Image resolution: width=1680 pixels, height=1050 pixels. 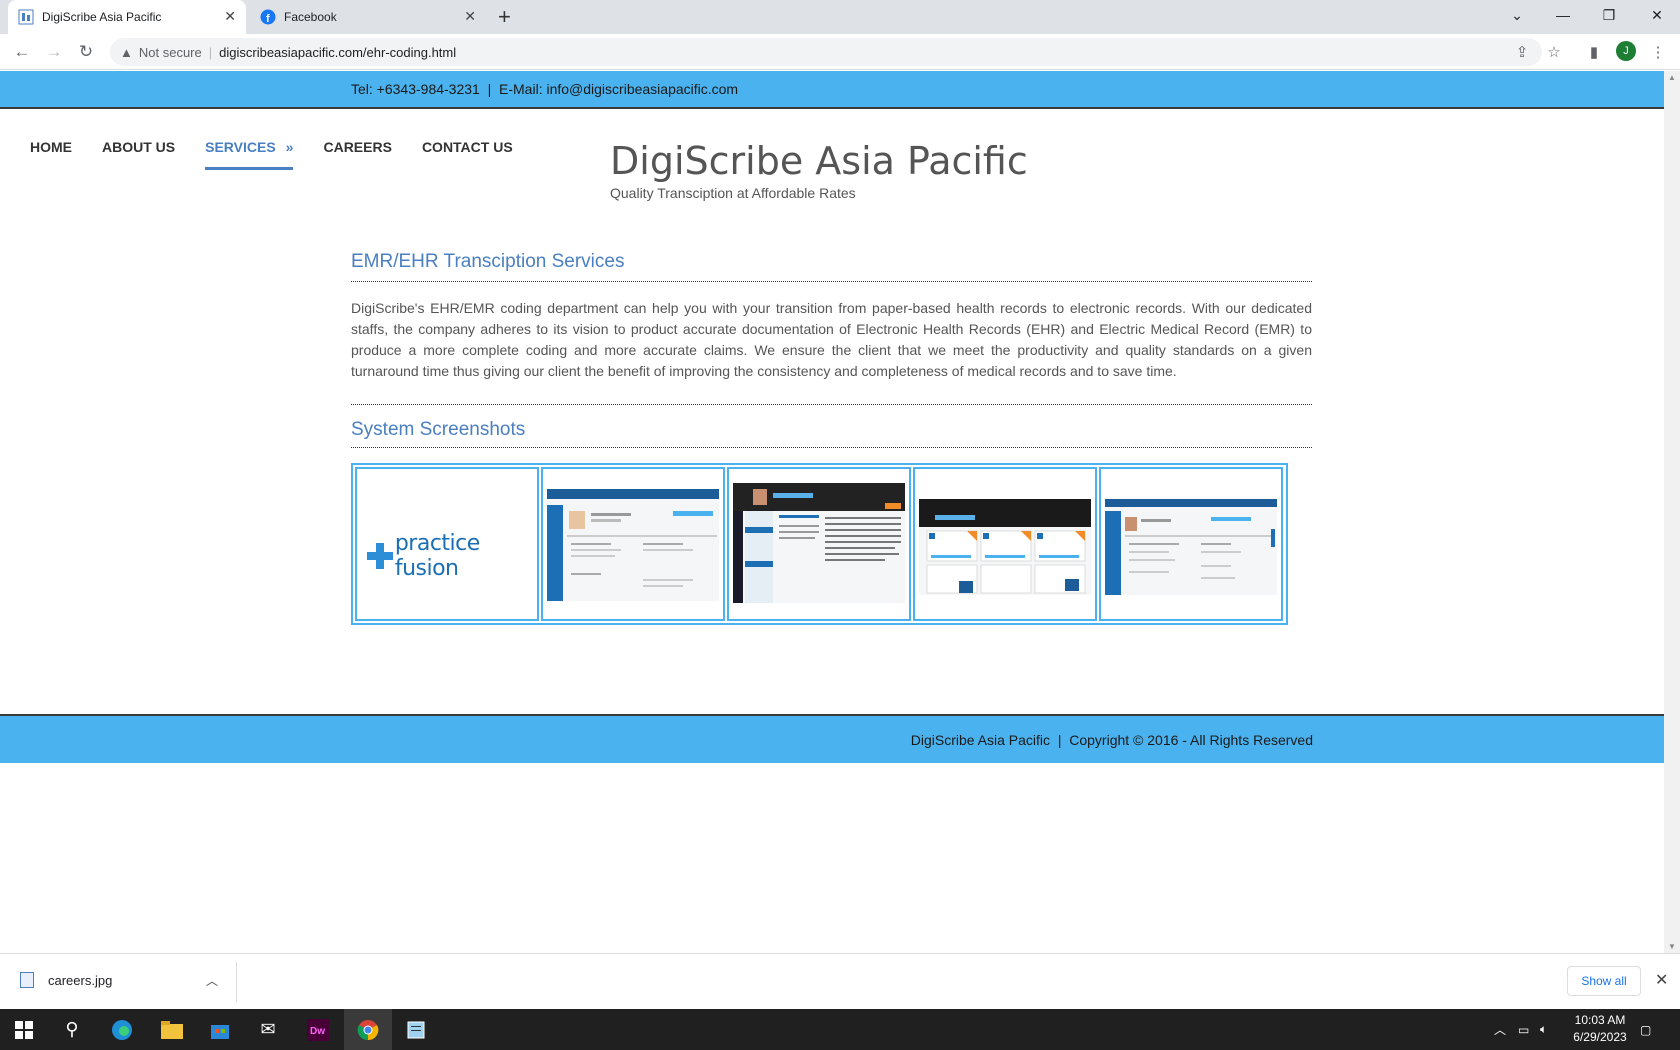 What do you see at coordinates (1543, 1029) in the screenshot?
I see `volume-icon: 🔈︎` at bounding box center [1543, 1029].